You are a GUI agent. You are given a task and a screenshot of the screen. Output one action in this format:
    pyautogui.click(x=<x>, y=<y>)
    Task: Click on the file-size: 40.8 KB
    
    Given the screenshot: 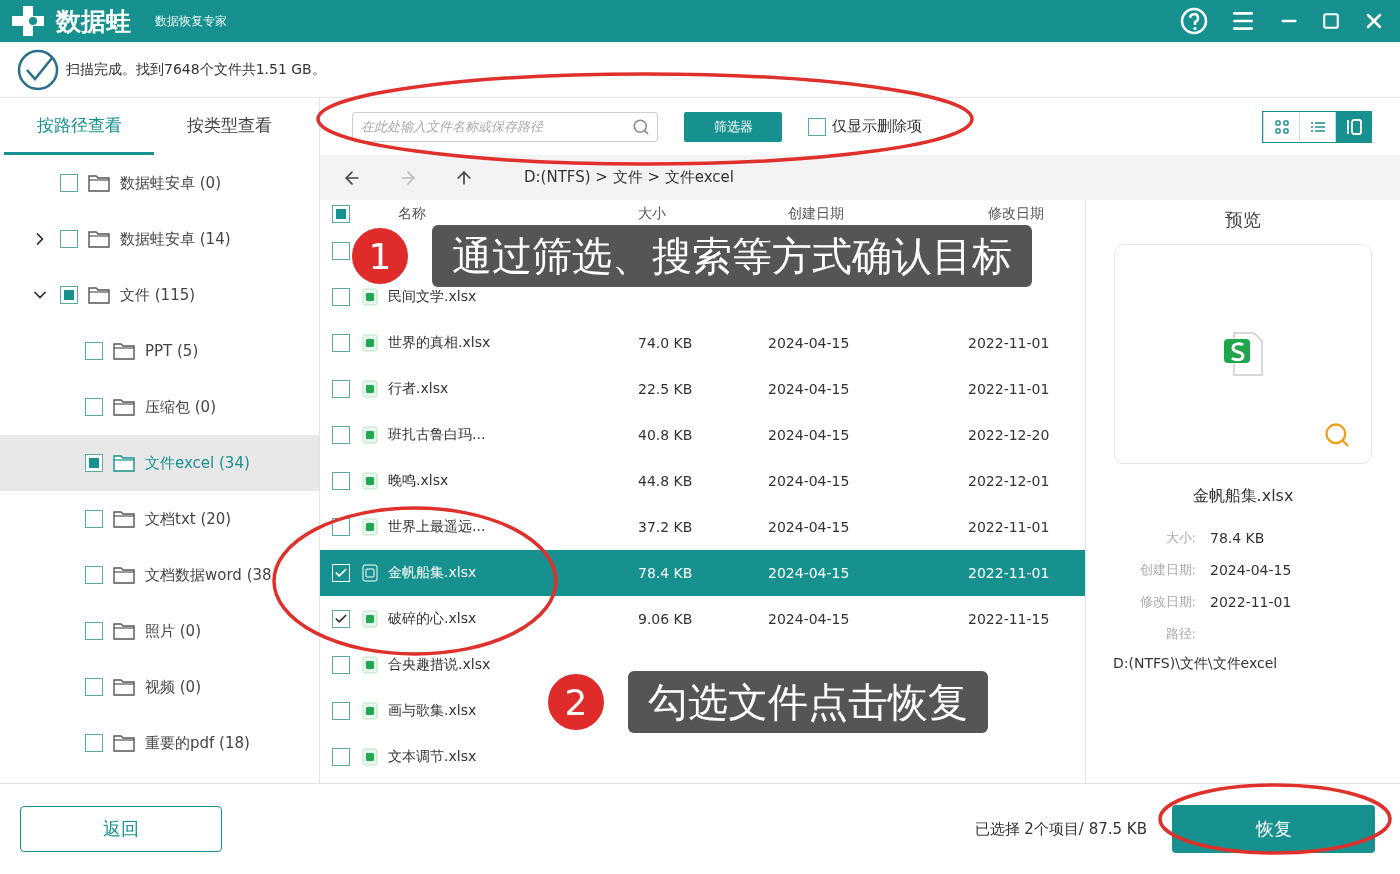 What is the action you would take?
    pyautogui.click(x=665, y=435)
    